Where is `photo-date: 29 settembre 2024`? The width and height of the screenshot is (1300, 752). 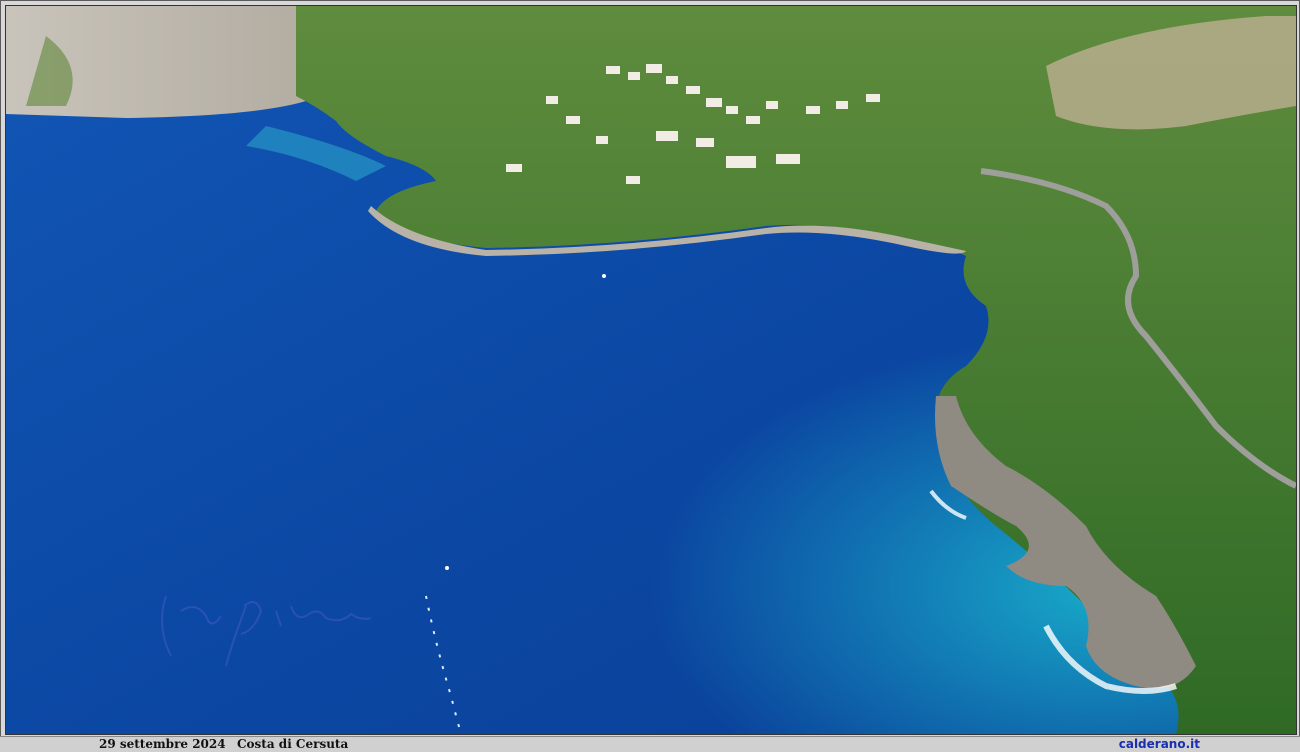
photo-date: 29 settembre 2024 is located at coordinates (162, 744).